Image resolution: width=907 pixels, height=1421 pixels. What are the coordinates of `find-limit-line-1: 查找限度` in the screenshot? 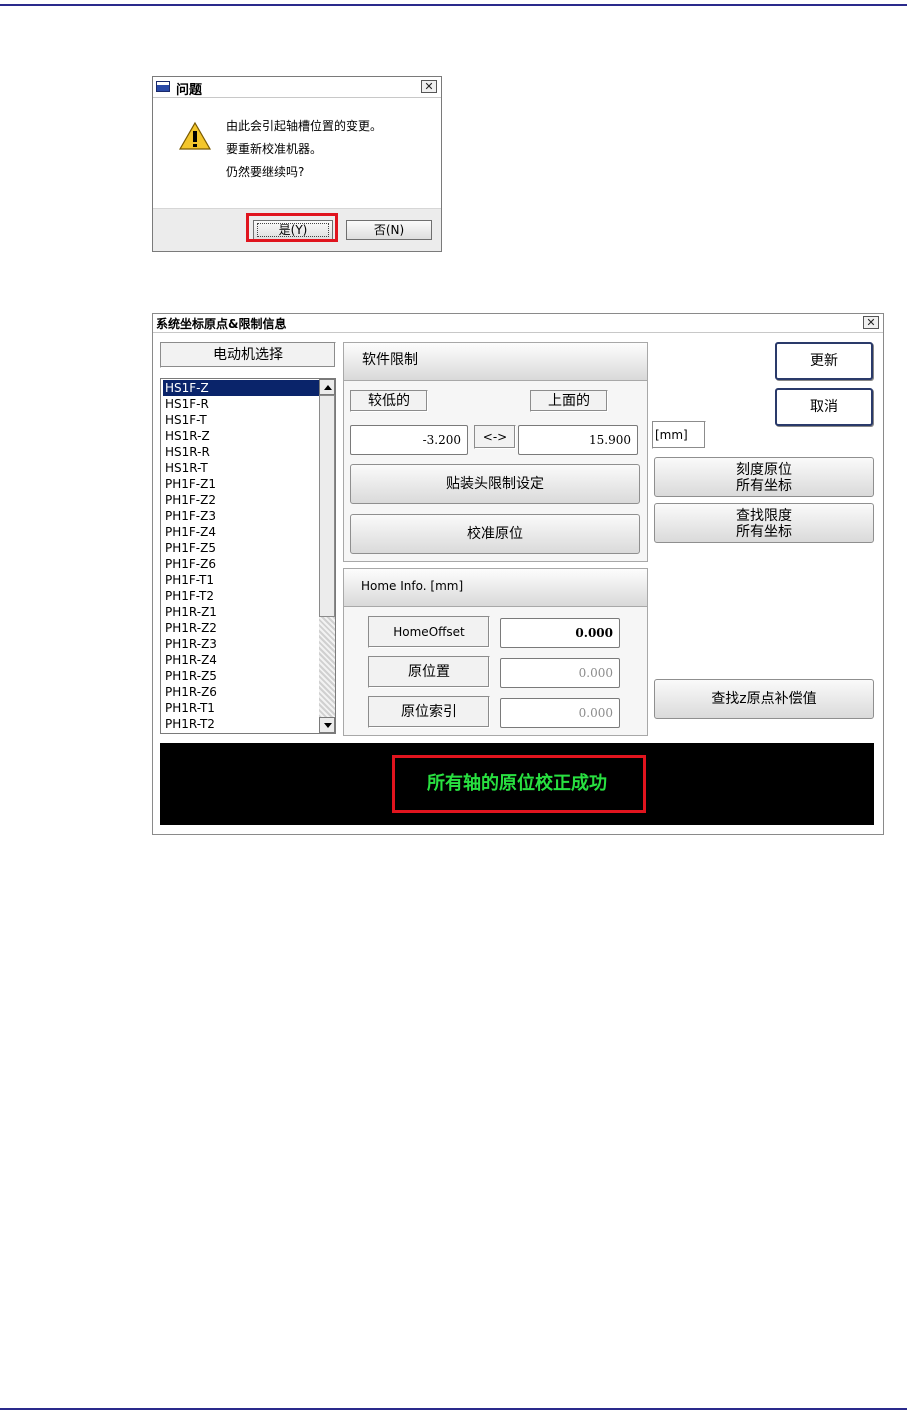 It's located at (764, 516).